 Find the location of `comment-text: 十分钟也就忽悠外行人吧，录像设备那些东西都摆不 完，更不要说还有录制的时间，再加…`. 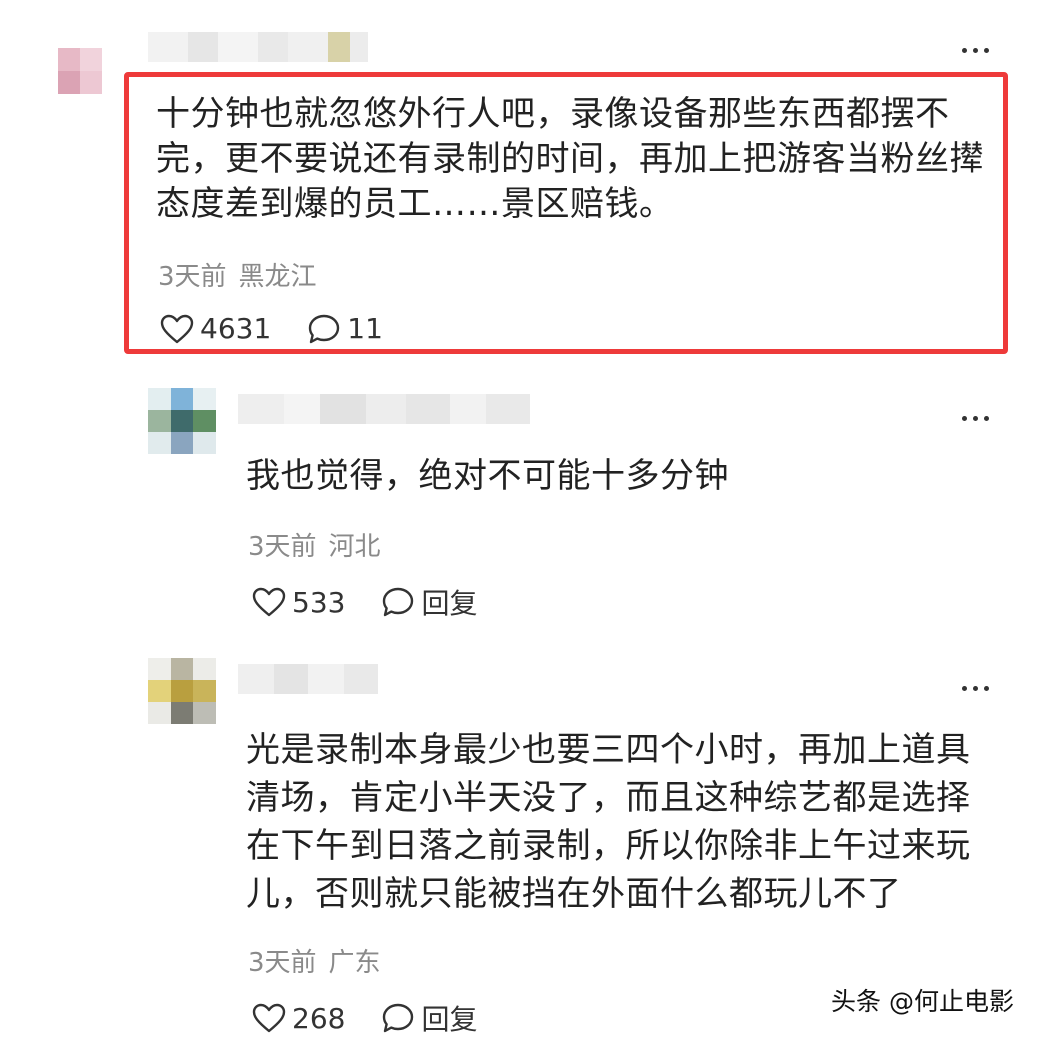

comment-text: 十分钟也就忽悠外行人吧，录像设备那些东西都摆不 完，更不要说还有录制的时间，再加… is located at coordinates (570, 159).